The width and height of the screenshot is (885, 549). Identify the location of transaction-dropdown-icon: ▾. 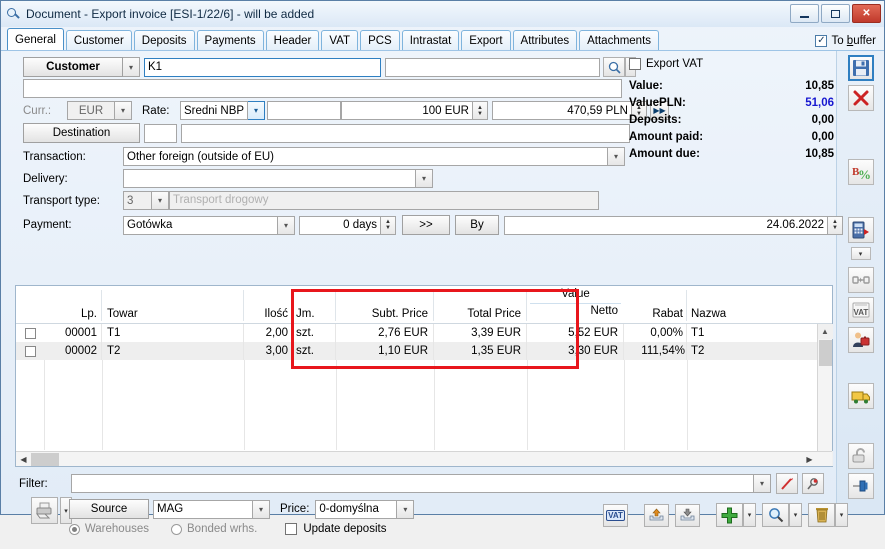
(616, 156).